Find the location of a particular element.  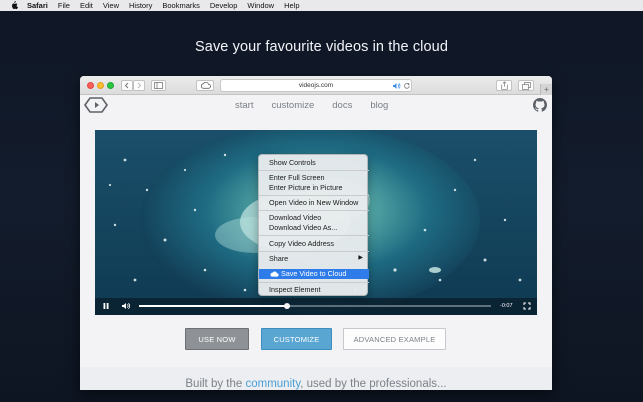

tabs-icon is located at coordinates (526, 85).